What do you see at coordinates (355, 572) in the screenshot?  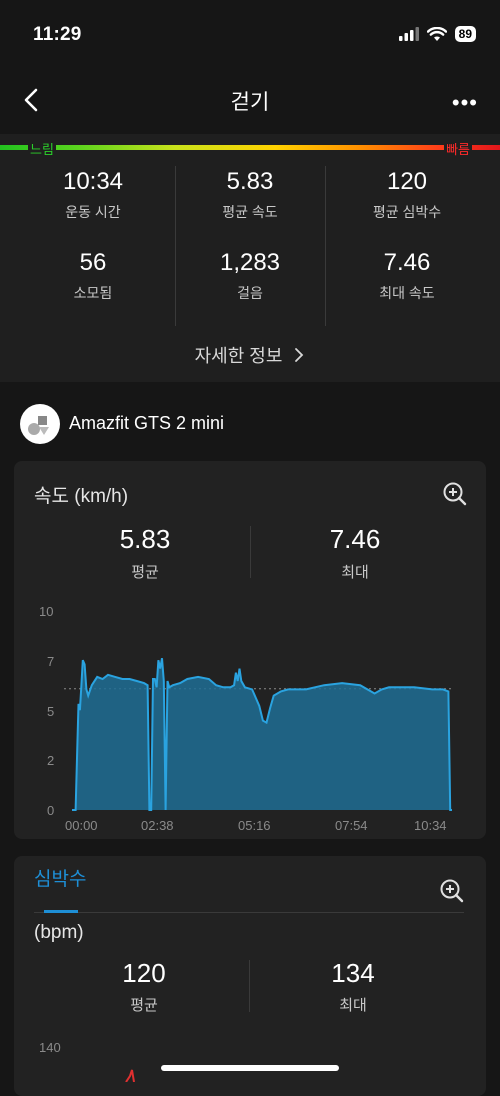 I see `speed-max-label: 최대` at bounding box center [355, 572].